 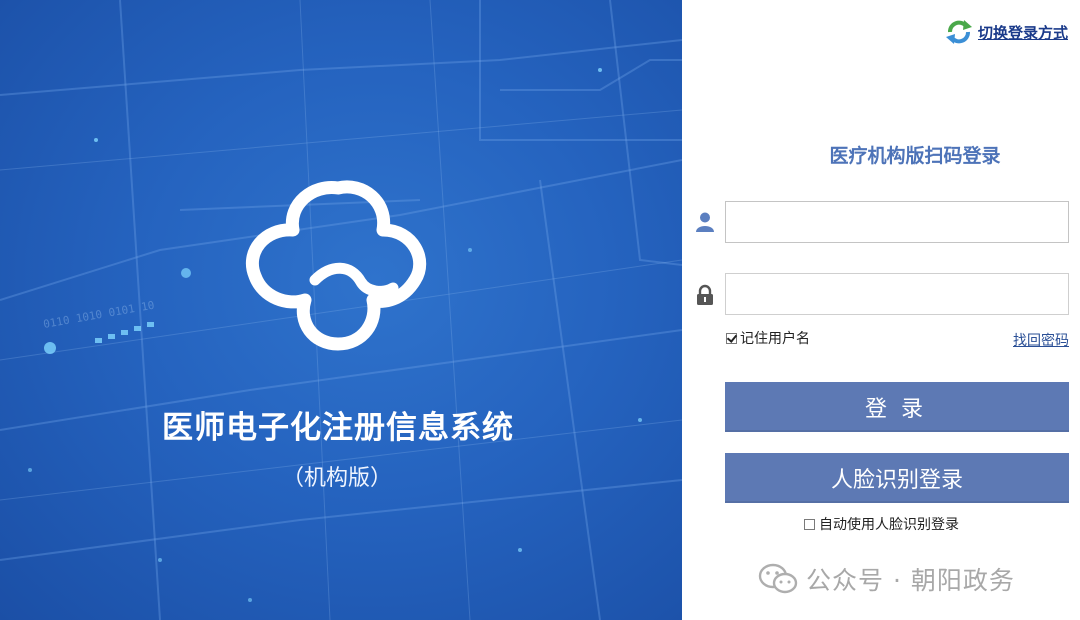 I want to click on wechat-icon, so click(x=778, y=578).